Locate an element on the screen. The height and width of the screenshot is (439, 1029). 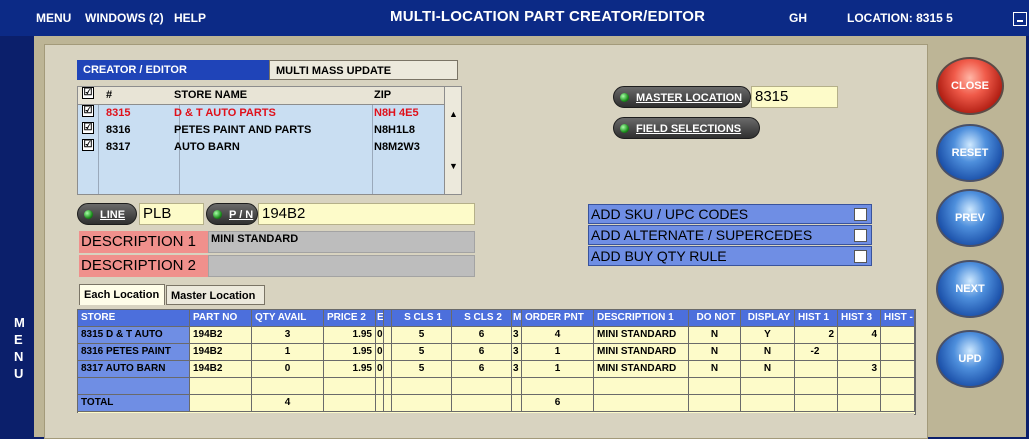
store-zip: N8H 4E5 is located at coordinates (396, 113).